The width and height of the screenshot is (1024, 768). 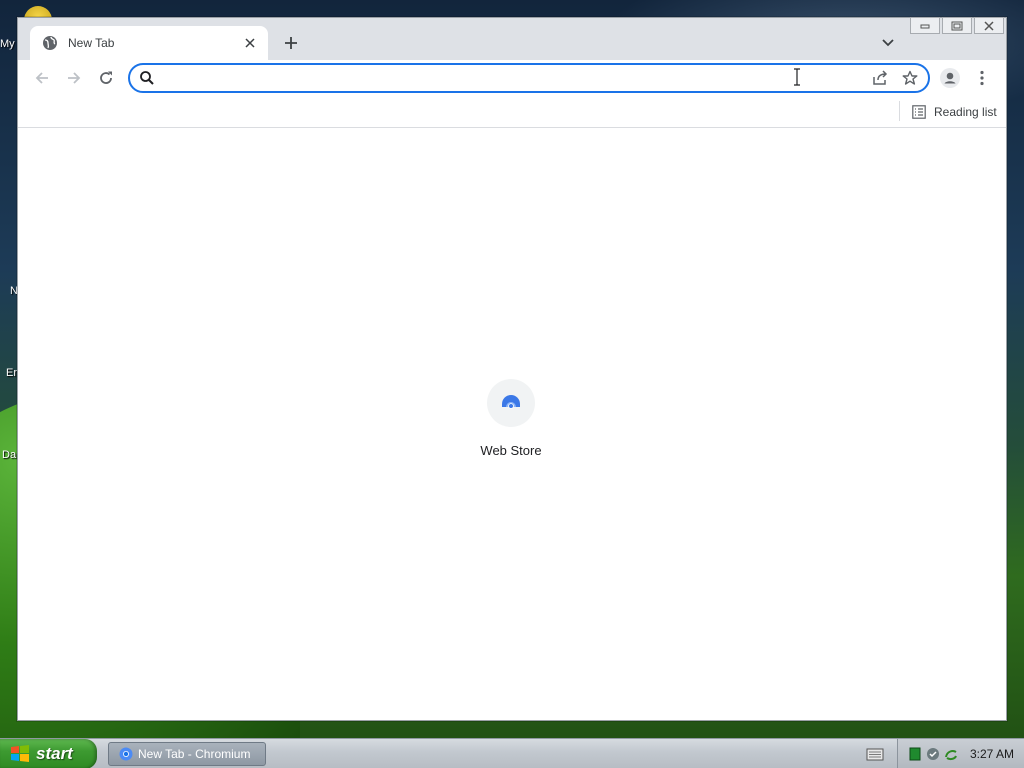 I want to click on profile-icon, so click(x=950, y=78).